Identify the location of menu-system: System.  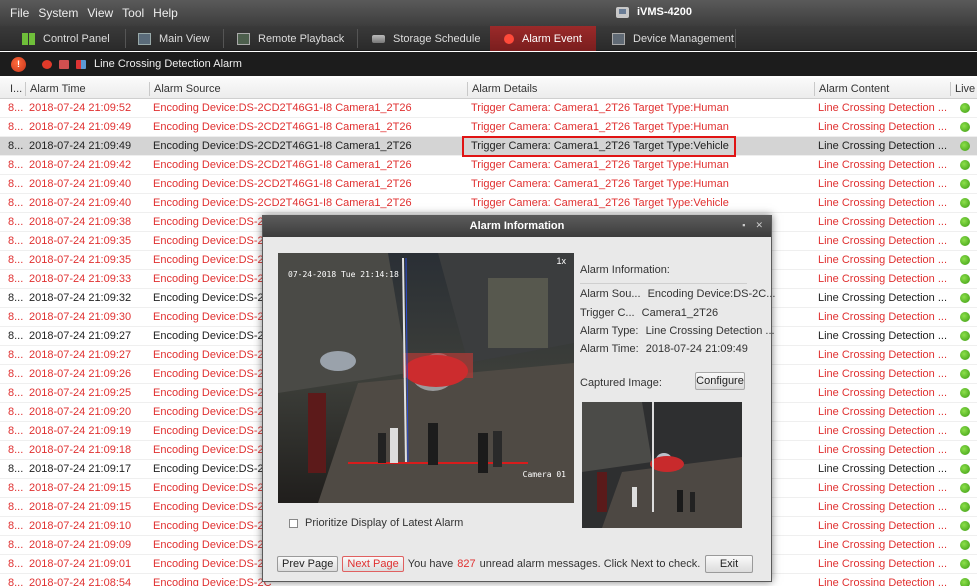
(58, 13).